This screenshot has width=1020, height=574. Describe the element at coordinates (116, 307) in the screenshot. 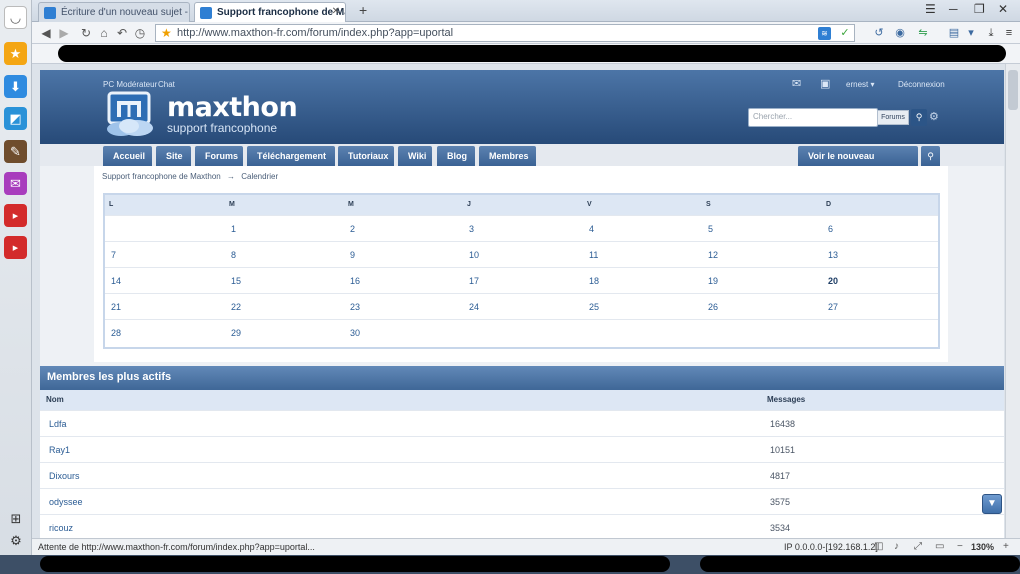

I see `calendar-day: 21` at that location.